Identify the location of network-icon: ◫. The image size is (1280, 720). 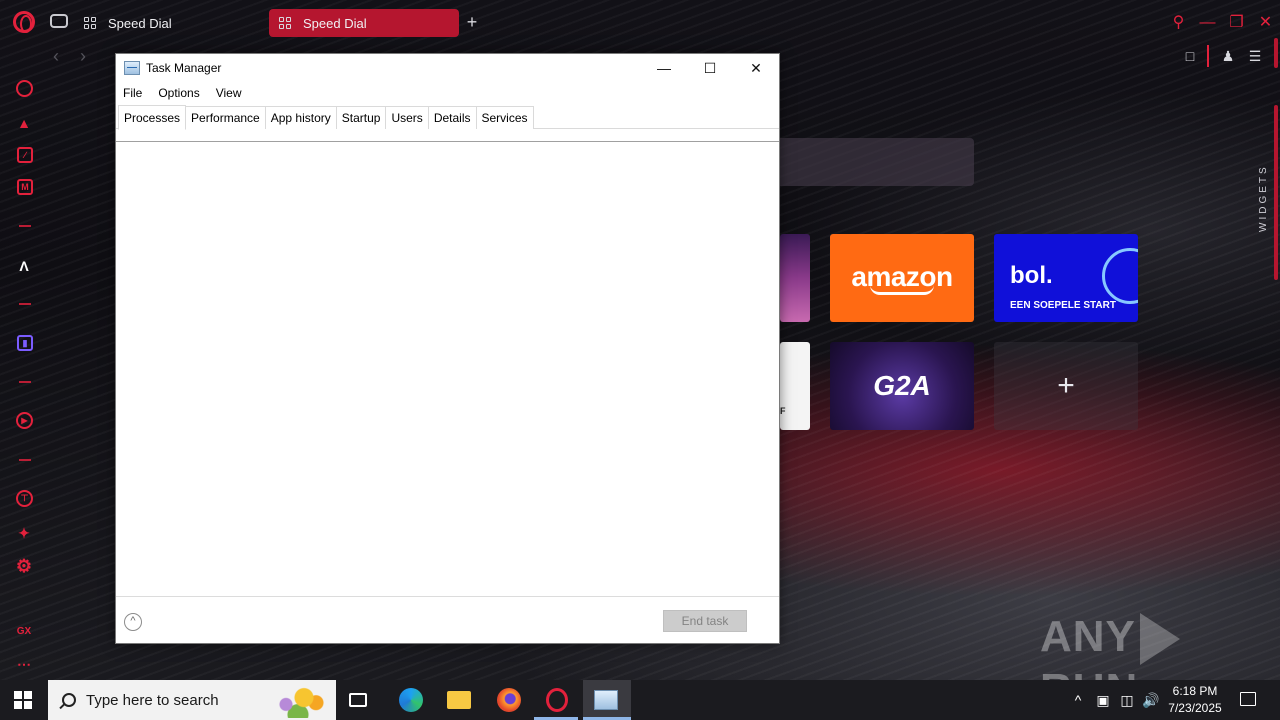
(1127, 700).